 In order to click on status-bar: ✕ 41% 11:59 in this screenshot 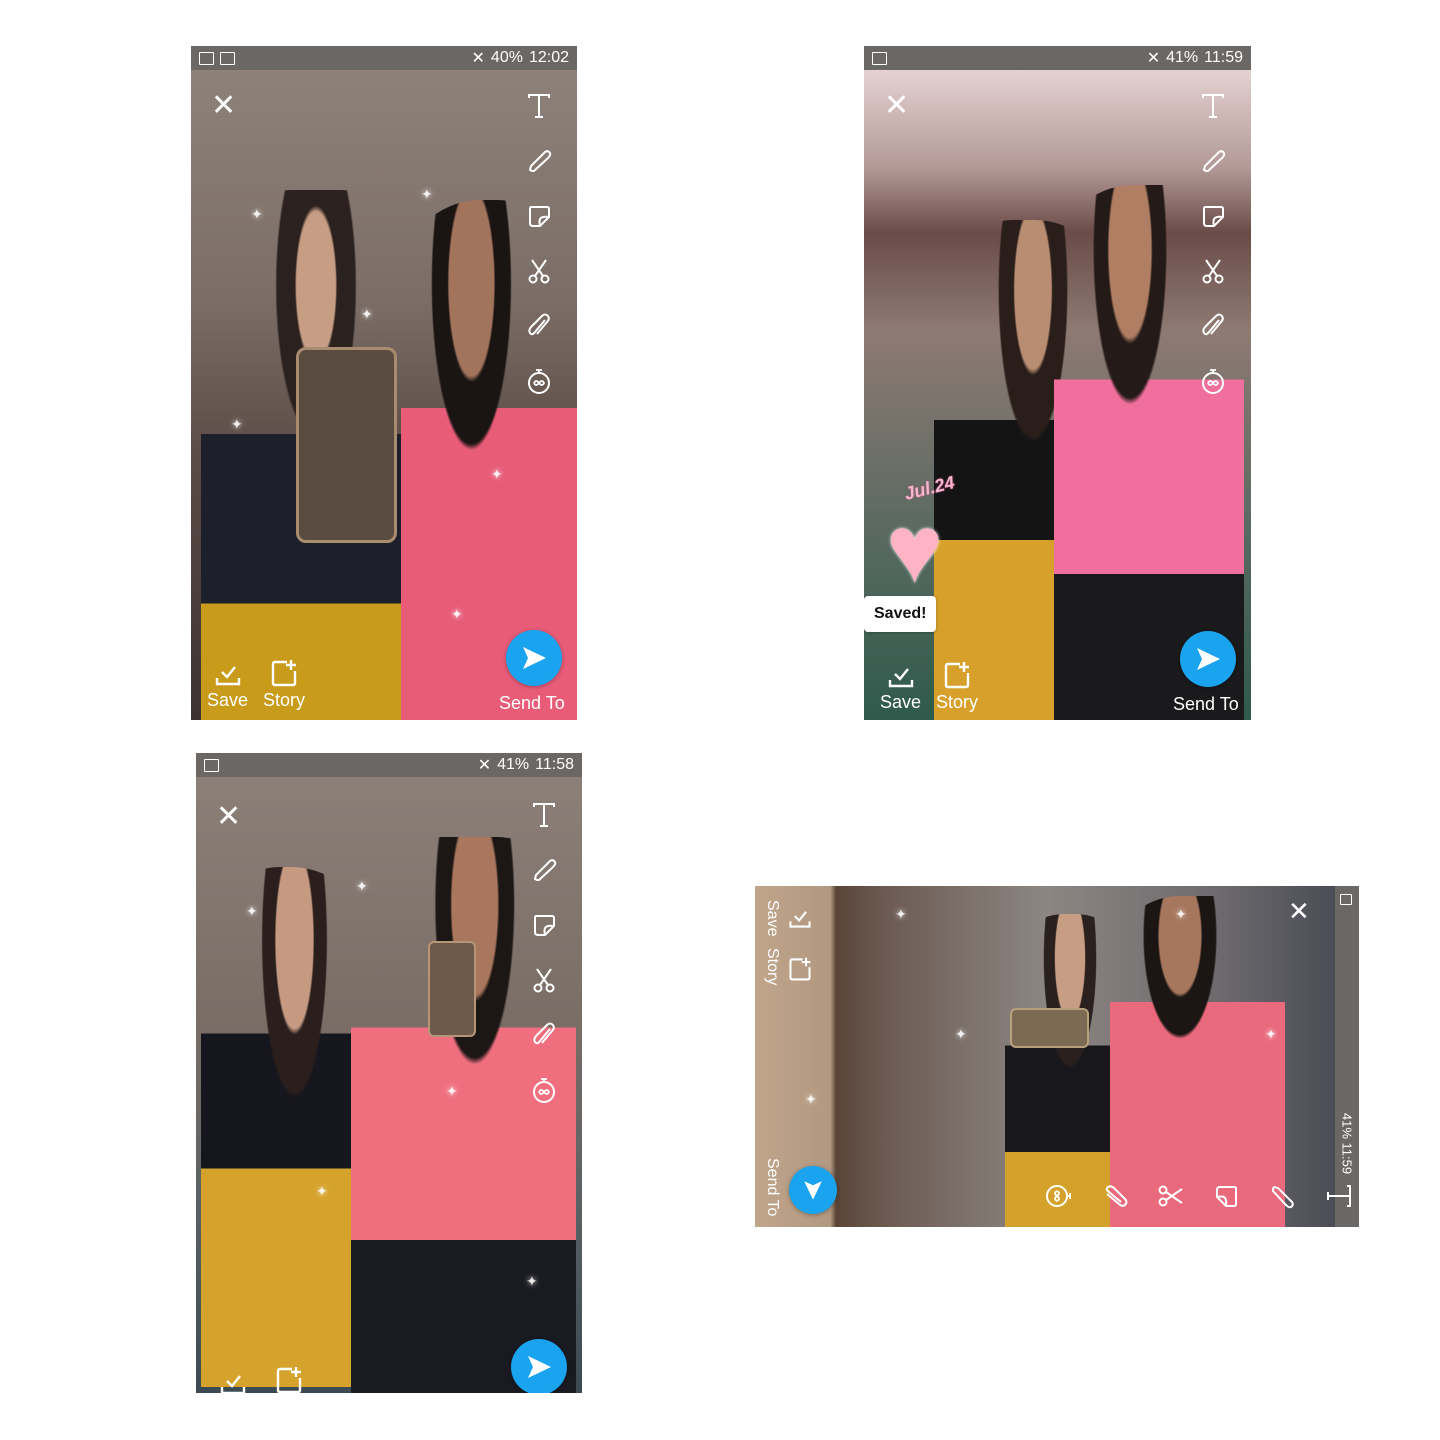, I will do `click(1057, 58)`.